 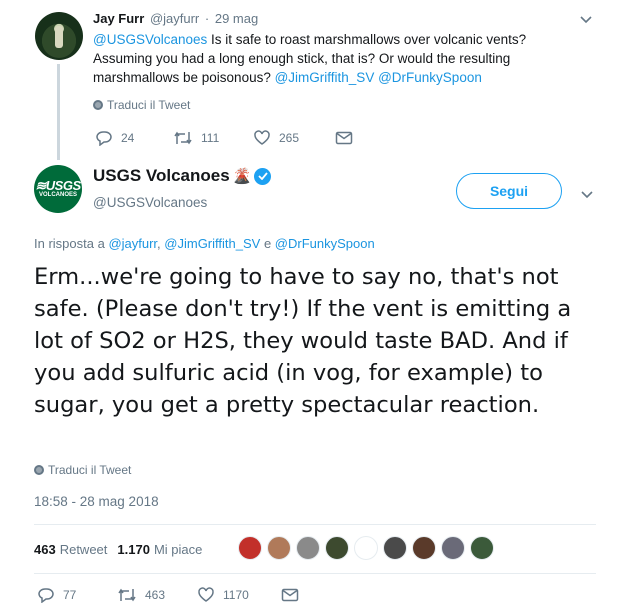 I want to click on like-stat-label: Mi piace, so click(x=178, y=549).